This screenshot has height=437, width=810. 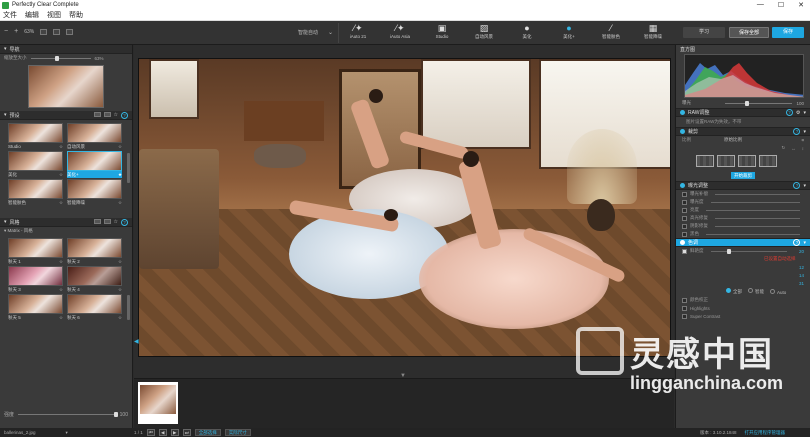 What do you see at coordinates (760, 5) in the screenshot?
I see `minimize-button: —` at bounding box center [760, 5].